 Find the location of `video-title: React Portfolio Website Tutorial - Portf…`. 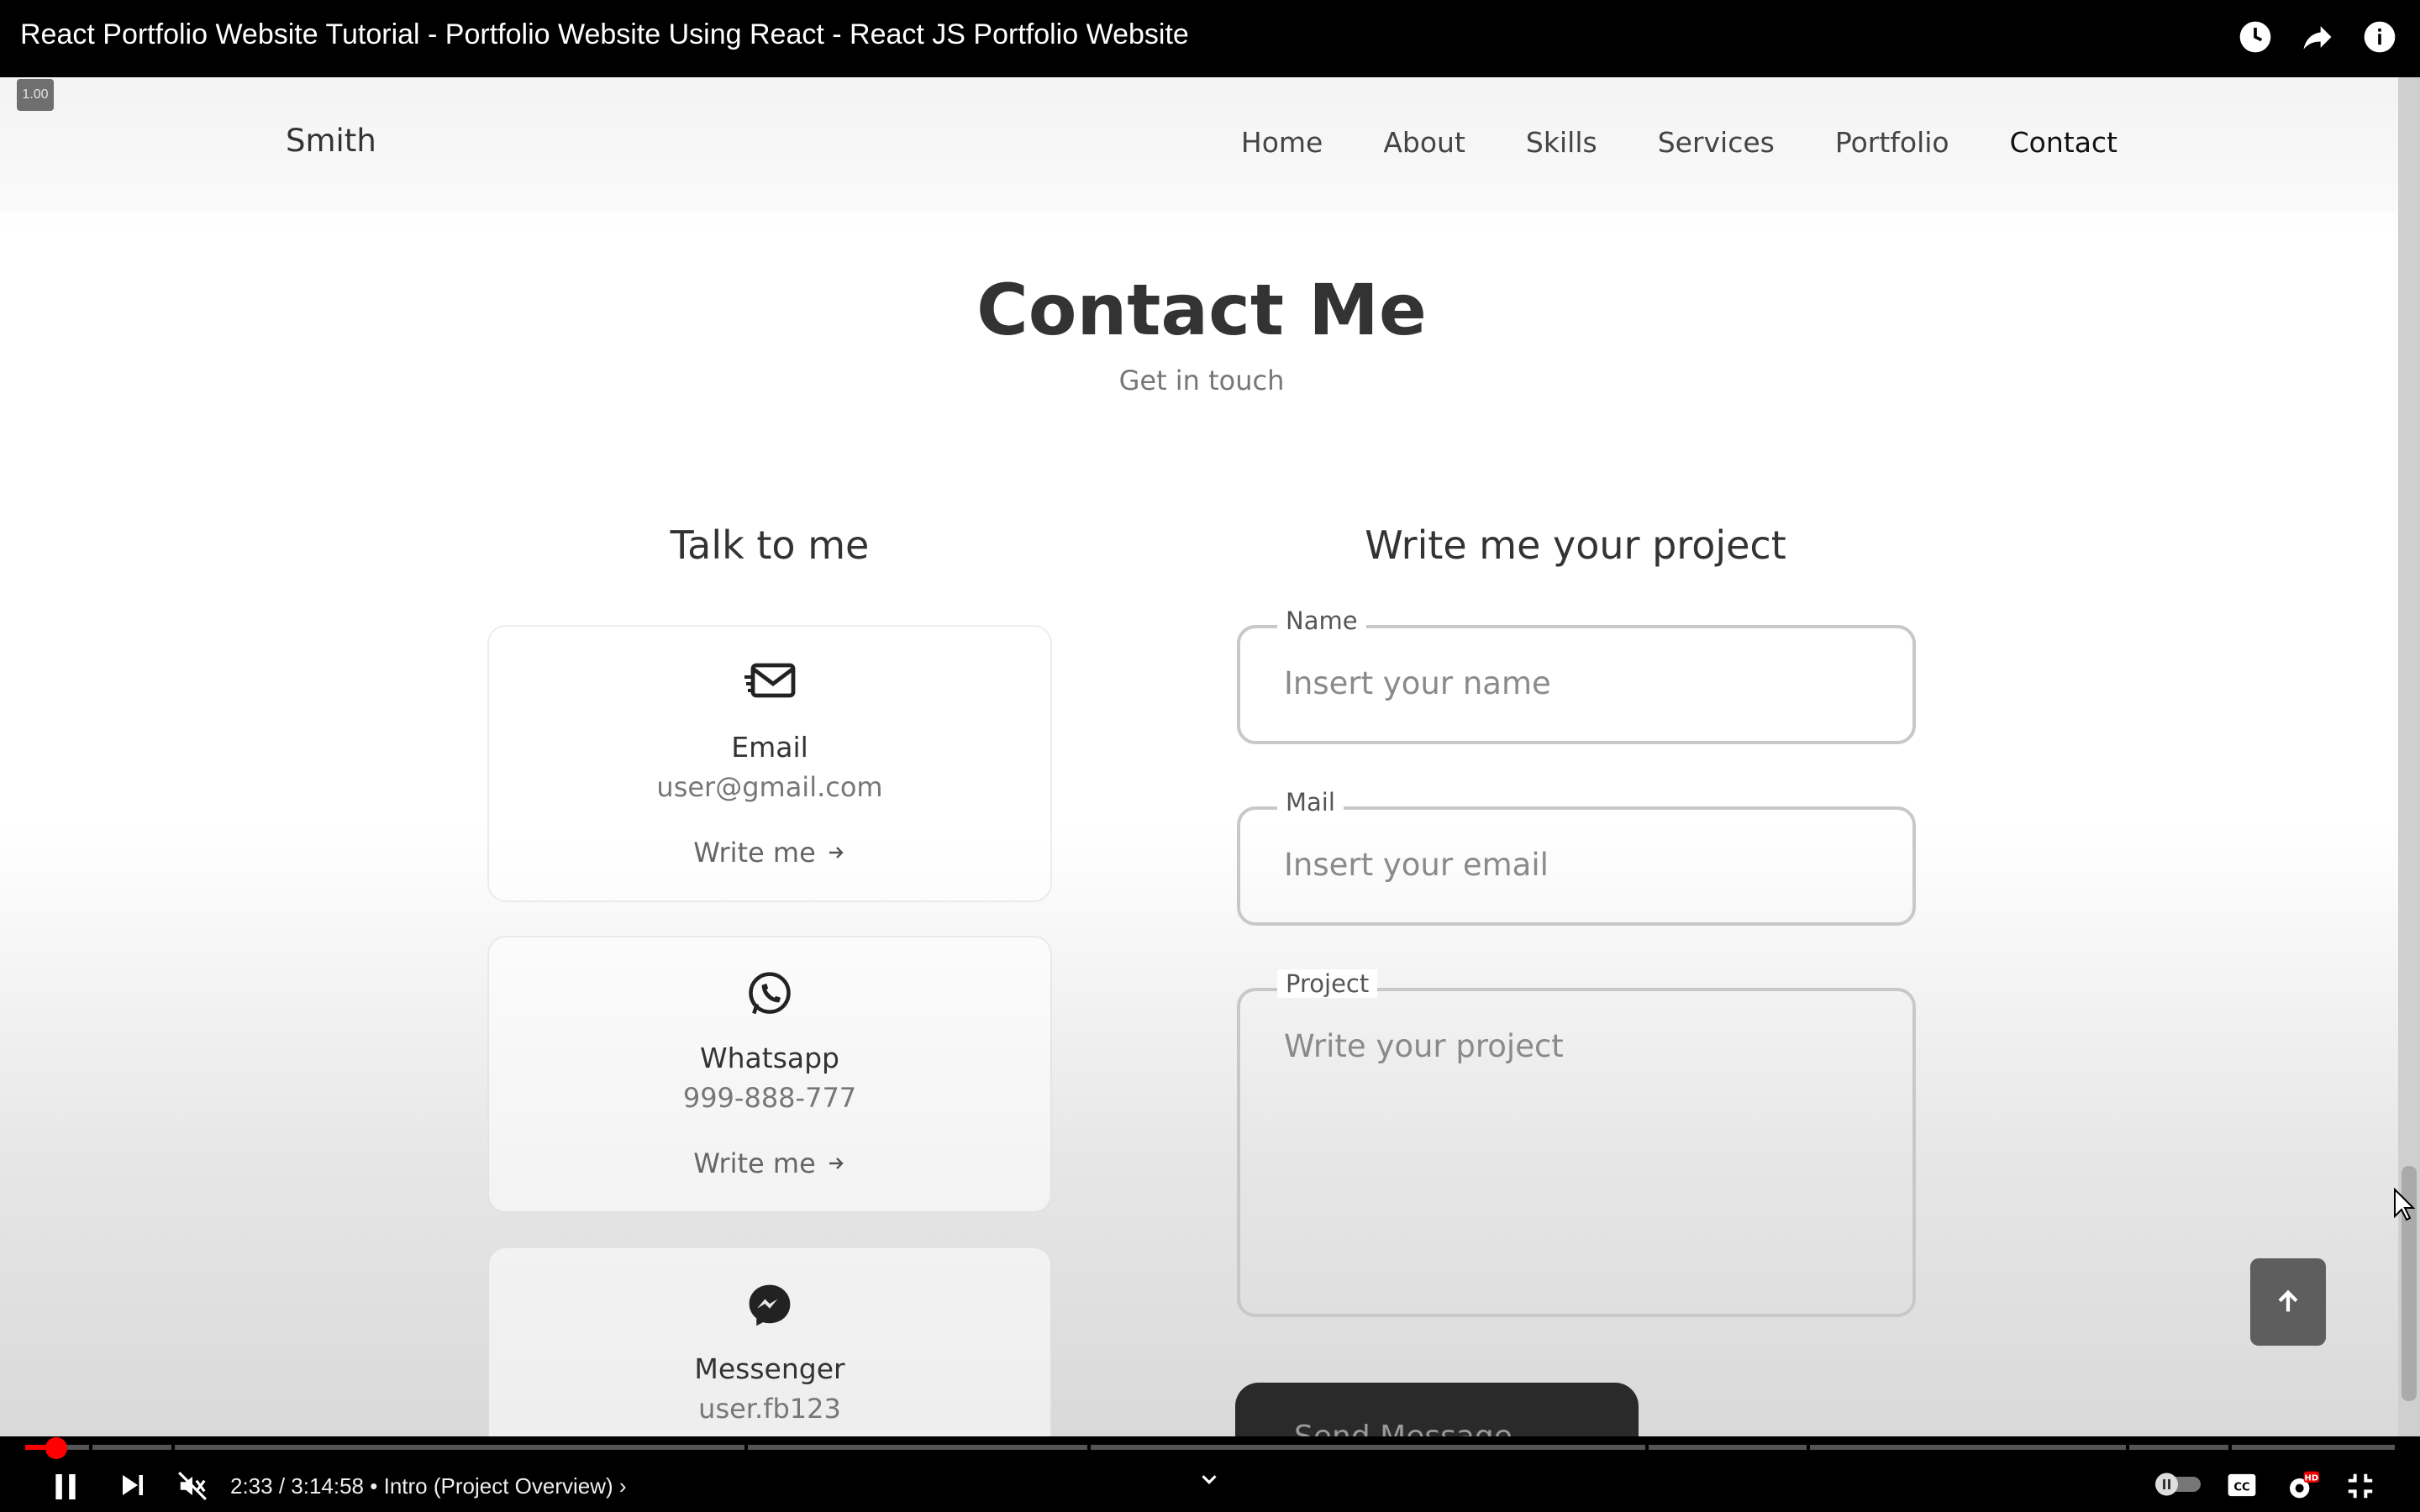

video-title: React Portfolio Website Tutorial - Portf… is located at coordinates (604, 34).